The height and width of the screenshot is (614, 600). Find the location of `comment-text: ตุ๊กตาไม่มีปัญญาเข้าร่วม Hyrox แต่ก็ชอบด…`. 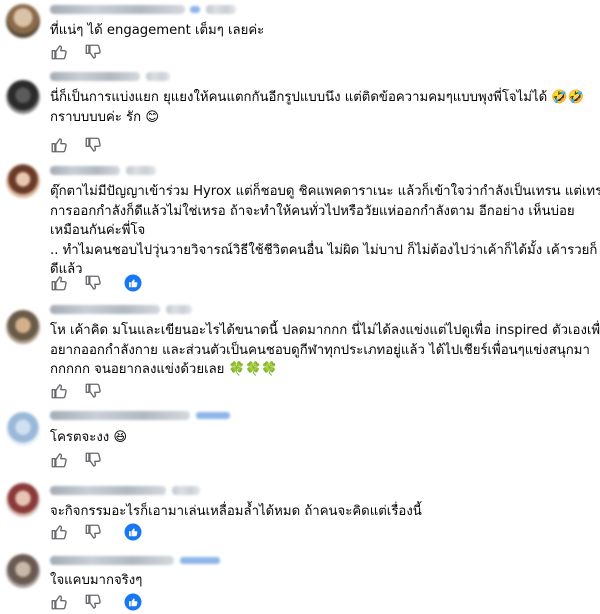

comment-text: ตุ๊กตาไม่มีปัญญาเข้าร่วม Hyrox แต่ก็ชอบด… is located at coordinates (325, 231).